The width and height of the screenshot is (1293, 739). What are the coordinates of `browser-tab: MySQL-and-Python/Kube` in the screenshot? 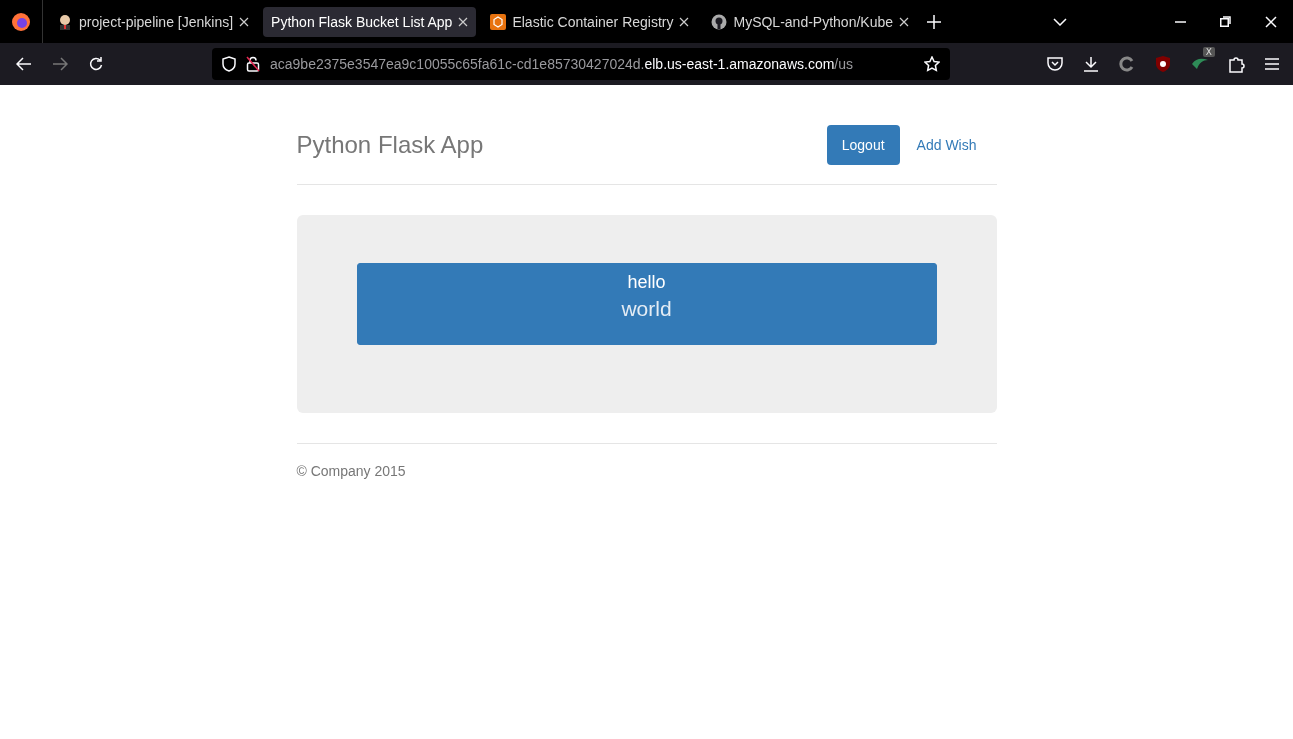 It's located at (810, 21).